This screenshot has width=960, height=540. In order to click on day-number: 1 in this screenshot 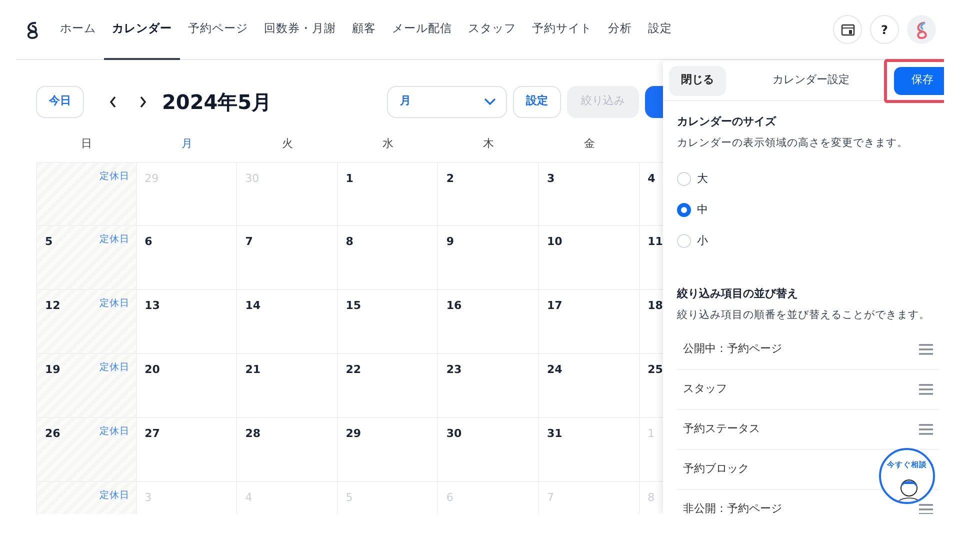, I will do `click(350, 178)`.